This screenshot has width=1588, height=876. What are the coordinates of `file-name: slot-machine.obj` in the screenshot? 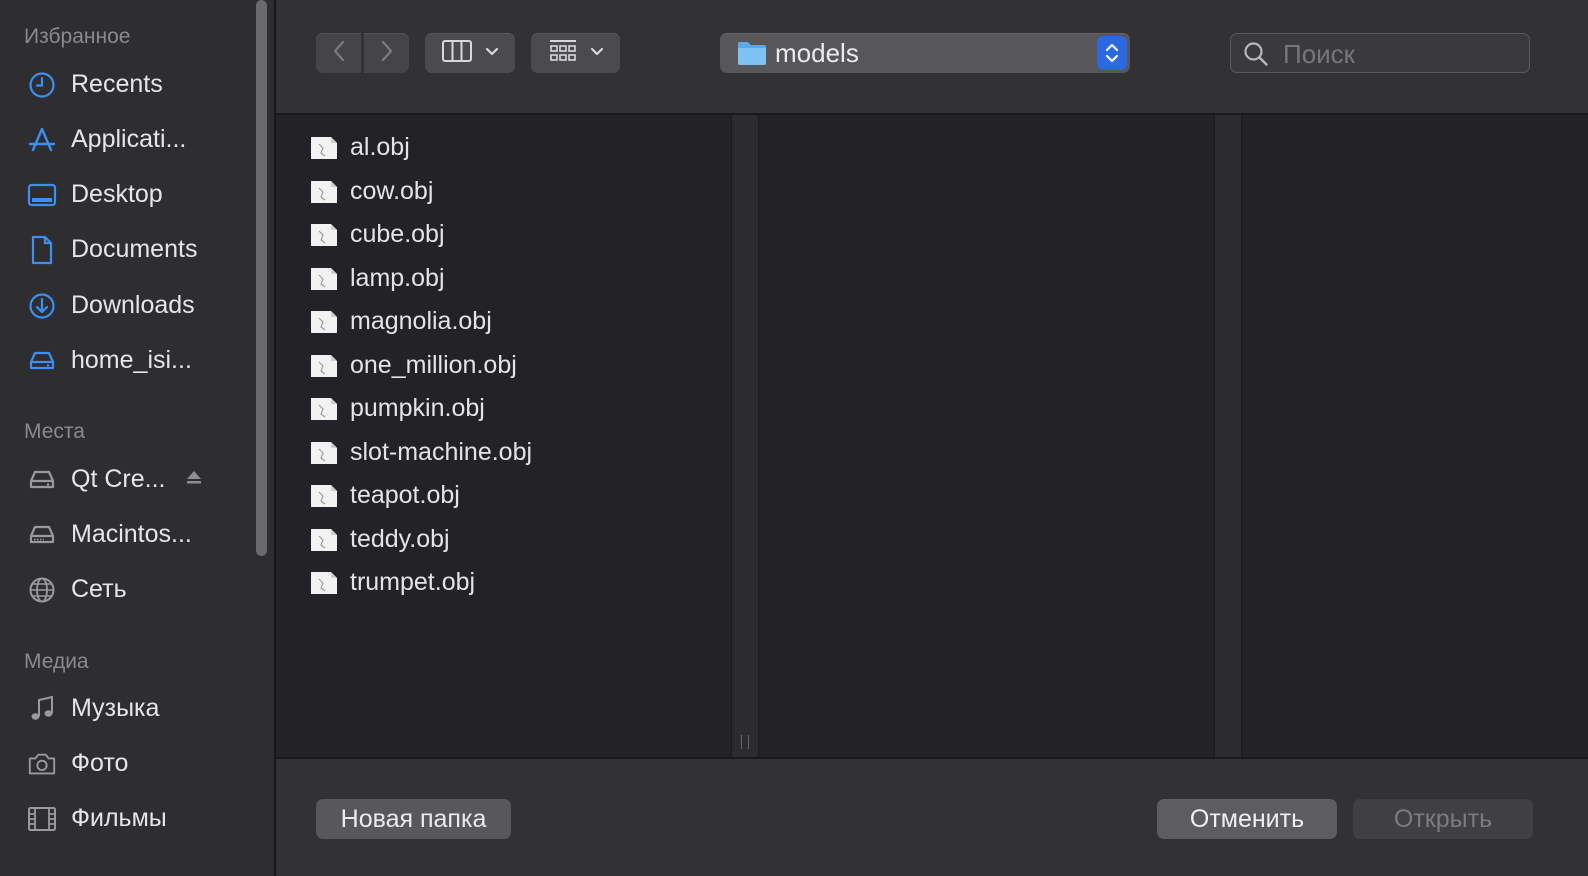 It's located at (441, 451).